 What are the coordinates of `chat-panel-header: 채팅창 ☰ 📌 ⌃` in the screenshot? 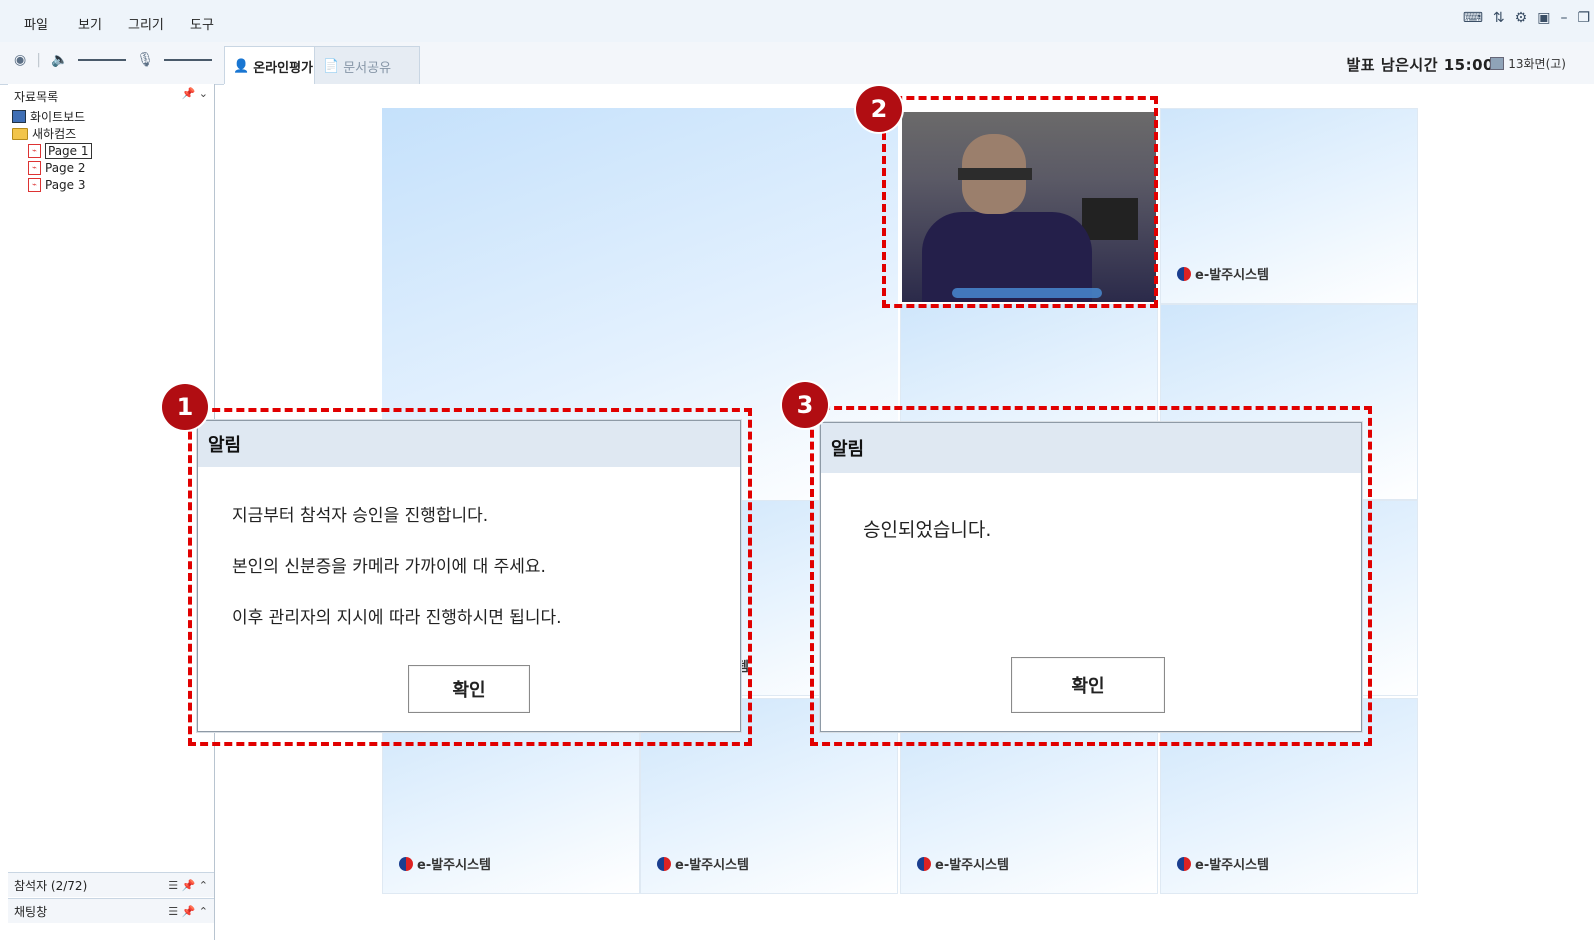 It's located at (111, 910).